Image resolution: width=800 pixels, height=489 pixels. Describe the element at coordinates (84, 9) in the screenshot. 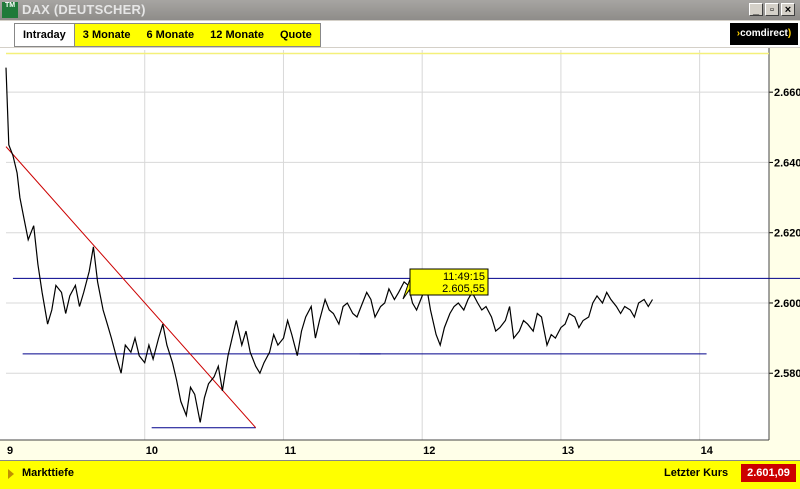

I see `window-title: DAX (DEUTSCHER)` at that location.